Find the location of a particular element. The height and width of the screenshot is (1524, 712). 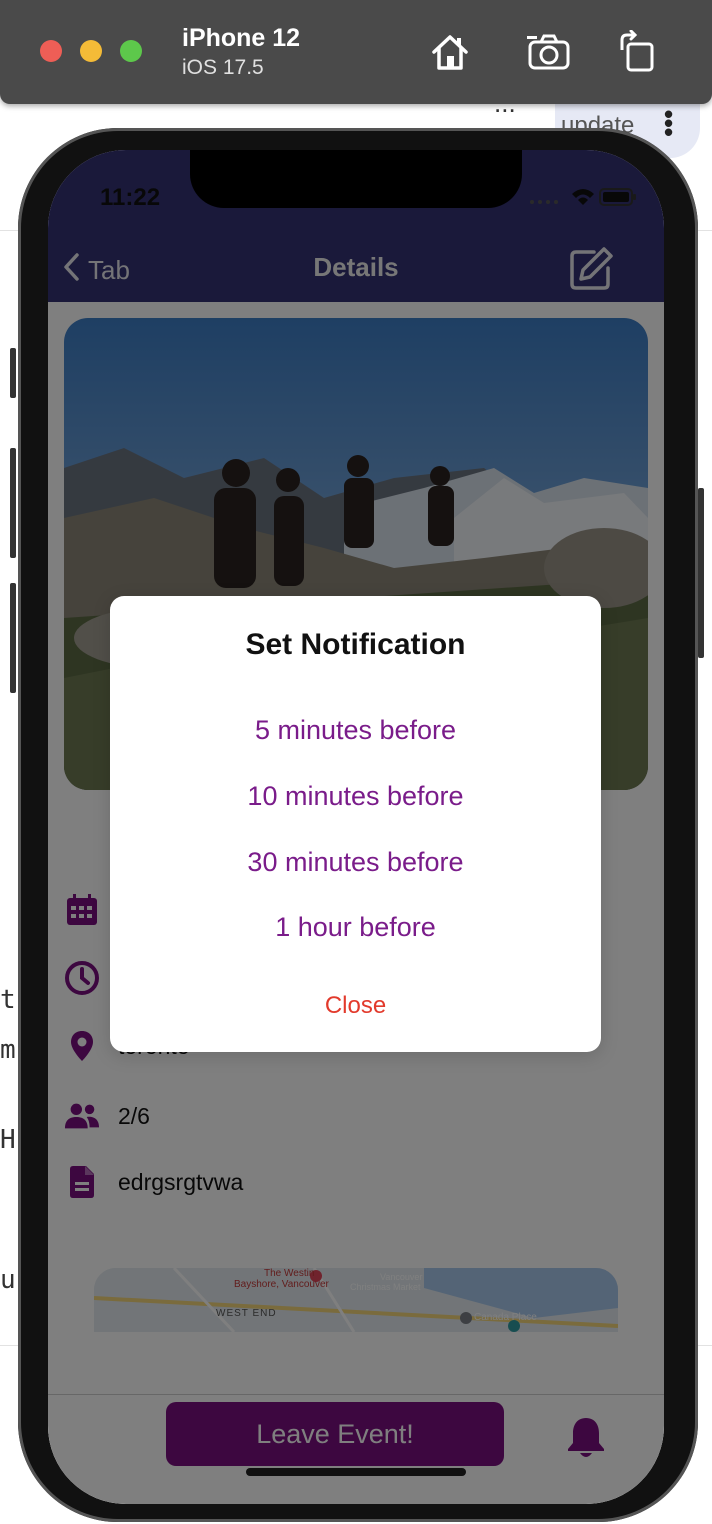

home-icon is located at coordinates (450, 52).